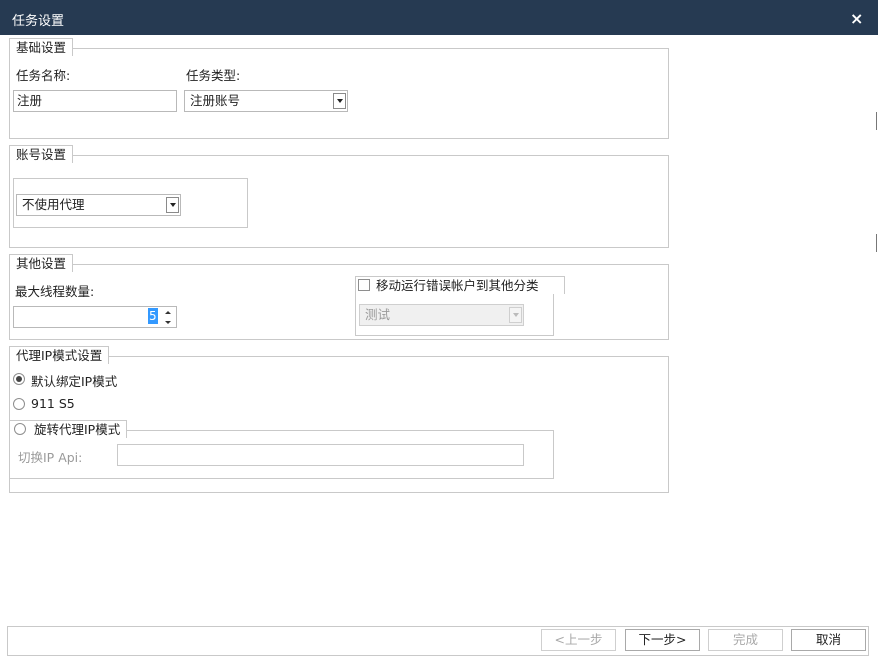  I want to click on task-type-select: 注册账号, so click(266, 101).